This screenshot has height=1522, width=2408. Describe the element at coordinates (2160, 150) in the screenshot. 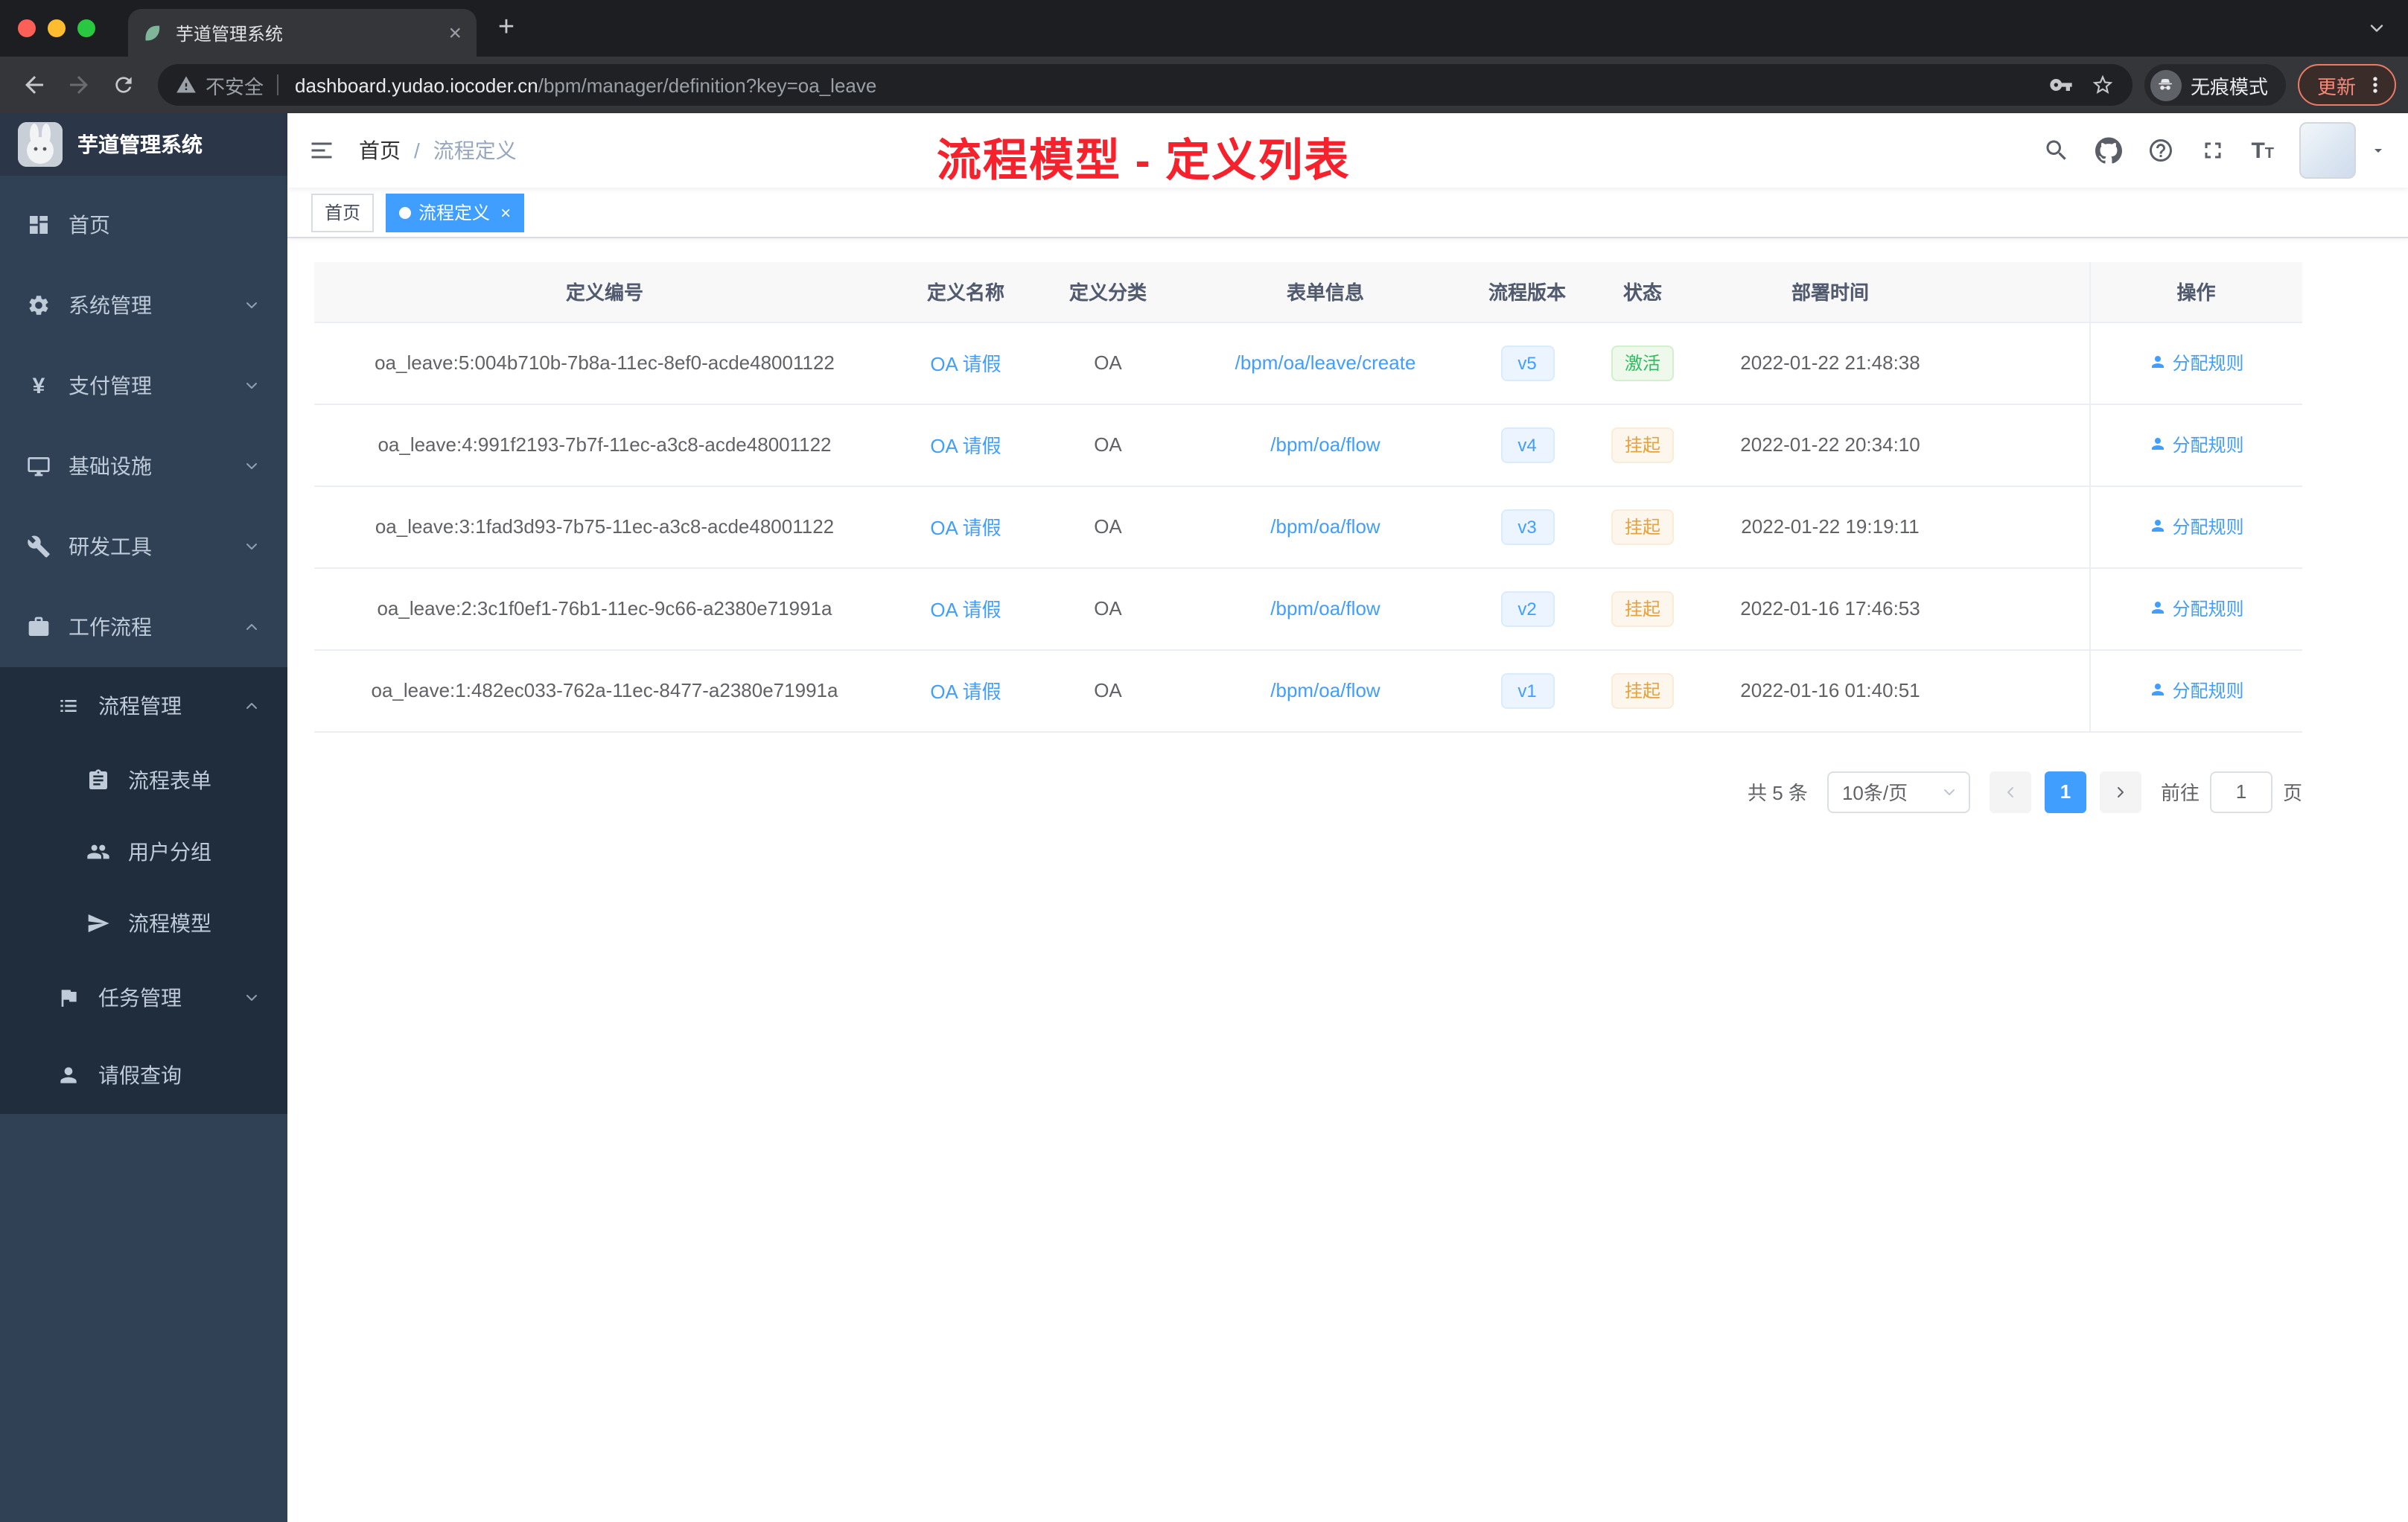

I see `help-icon` at that location.